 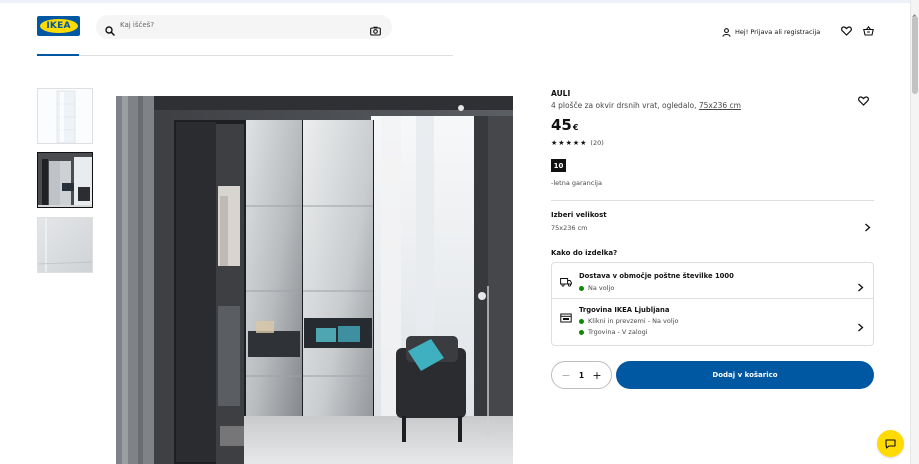 I want to click on quantity-value: 1, so click(x=581, y=375).